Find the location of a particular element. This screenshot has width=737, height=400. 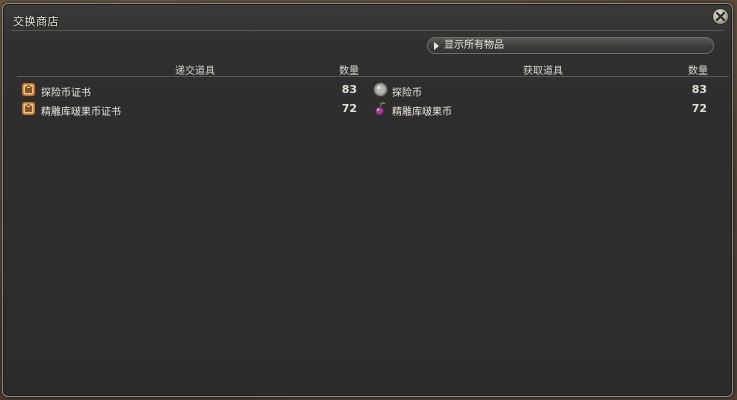

header-receive-item: 获取道具 is located at coordinates (543, 71).